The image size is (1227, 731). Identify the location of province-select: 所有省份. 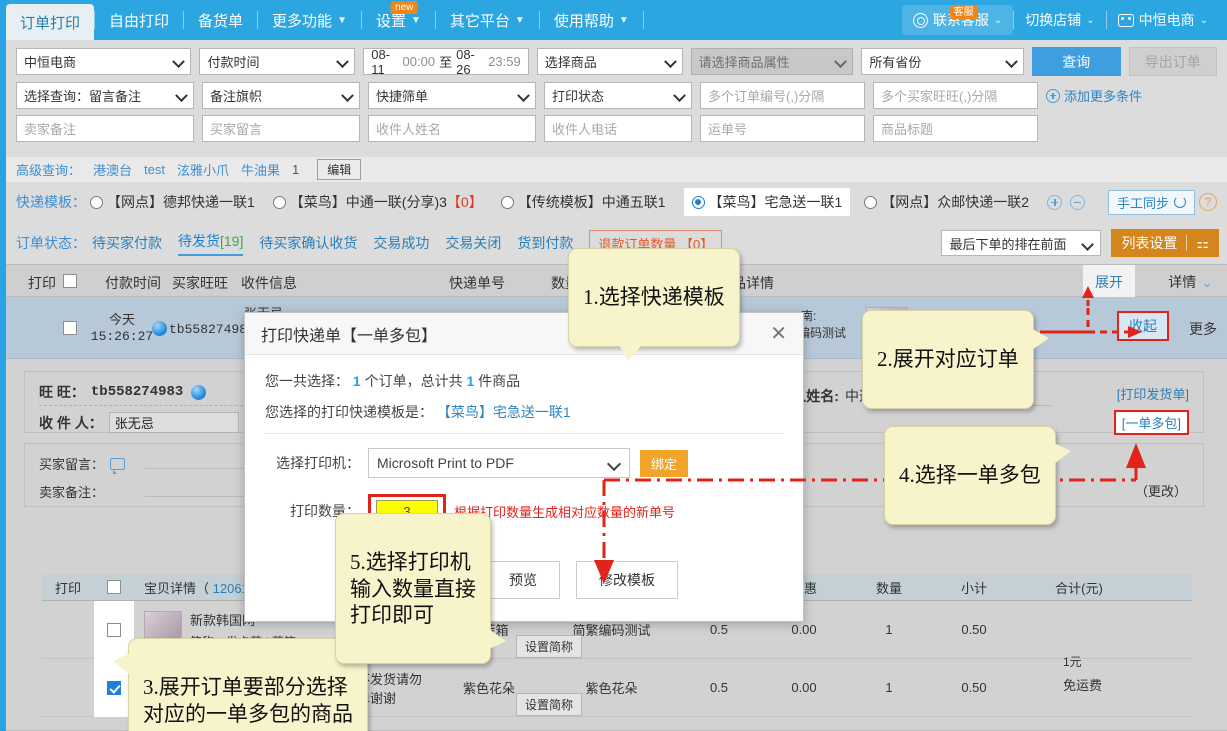
(943, 61).